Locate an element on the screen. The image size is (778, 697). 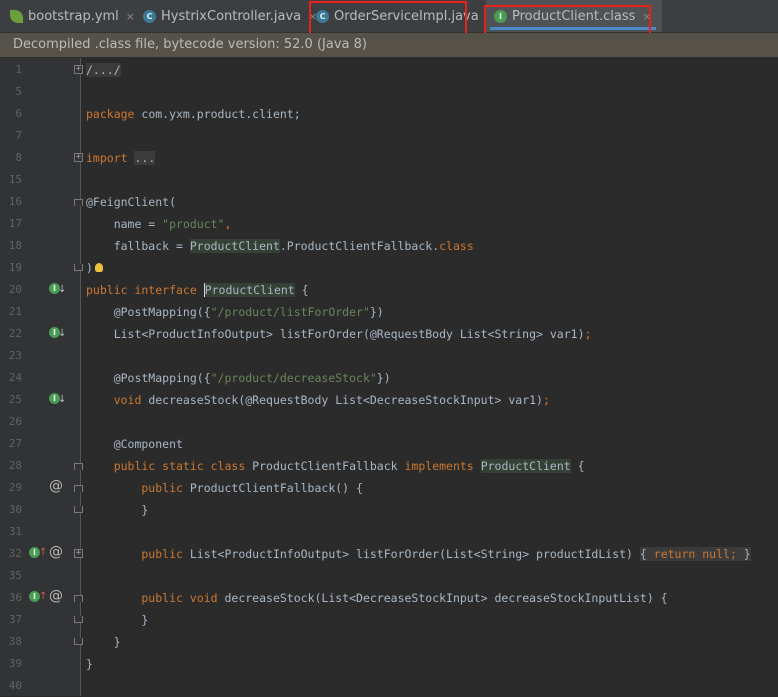
line-number: 7 is located at coordinates (18, 135).